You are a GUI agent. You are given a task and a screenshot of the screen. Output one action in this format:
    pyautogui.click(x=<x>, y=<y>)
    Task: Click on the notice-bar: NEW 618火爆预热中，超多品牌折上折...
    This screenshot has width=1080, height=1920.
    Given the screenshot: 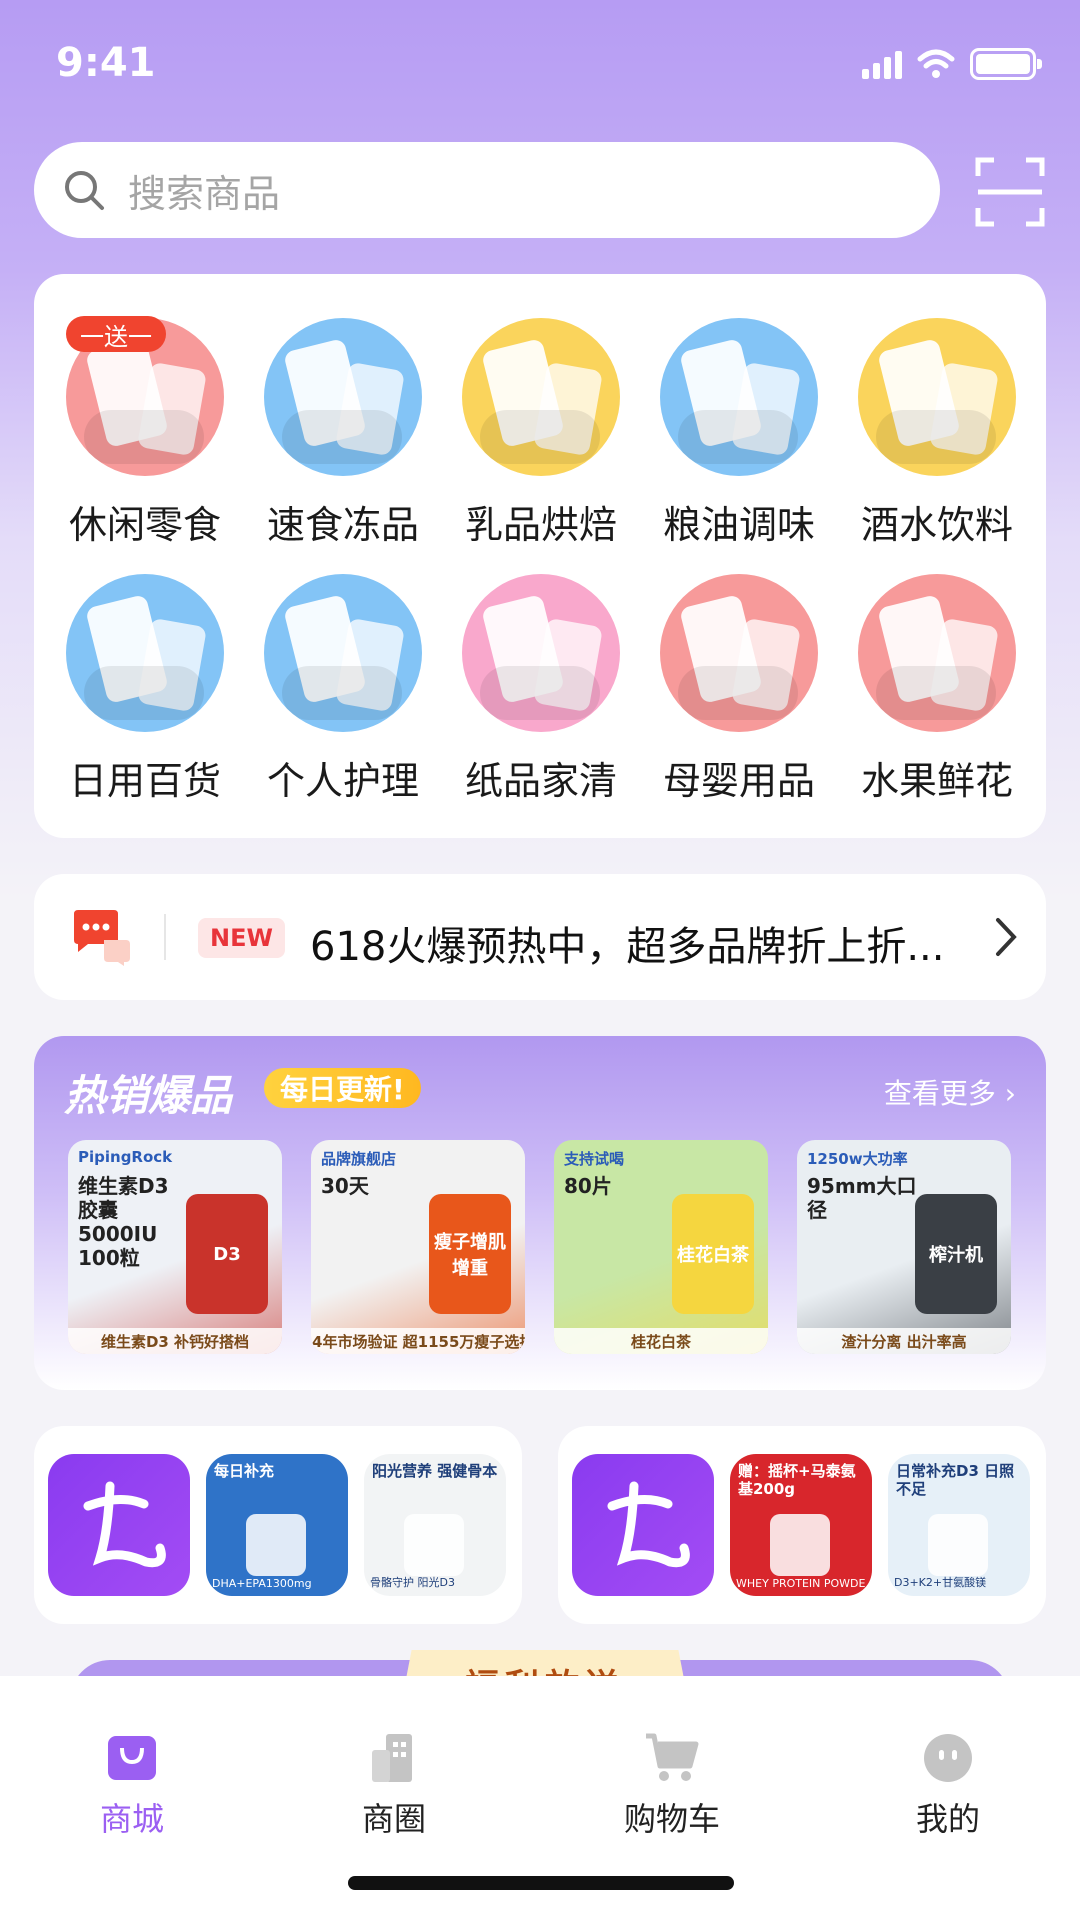 What is the action you would take?
    pyautogui.click(x=540, y=937)
    